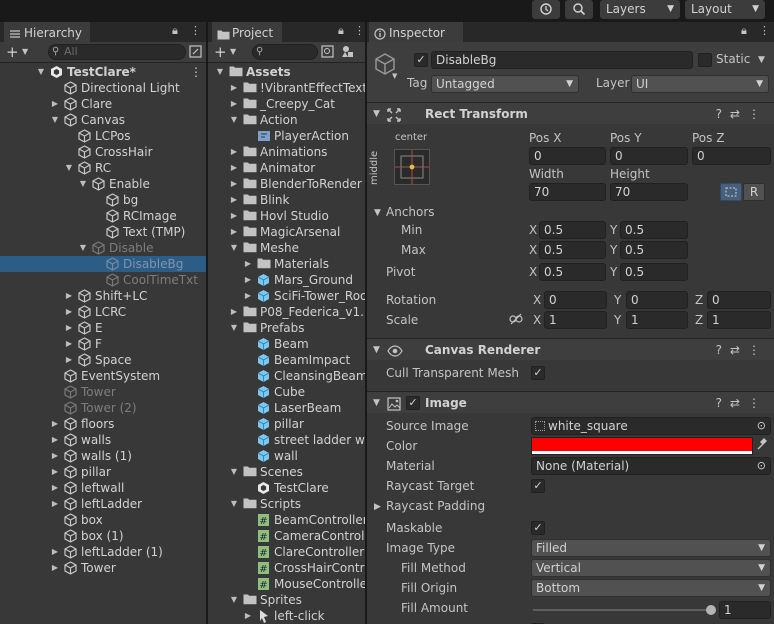  What do you see at coordinates (575, 320) in the screenshot?
I see `scale-x-field: 1` at bounding box center [575, 320].